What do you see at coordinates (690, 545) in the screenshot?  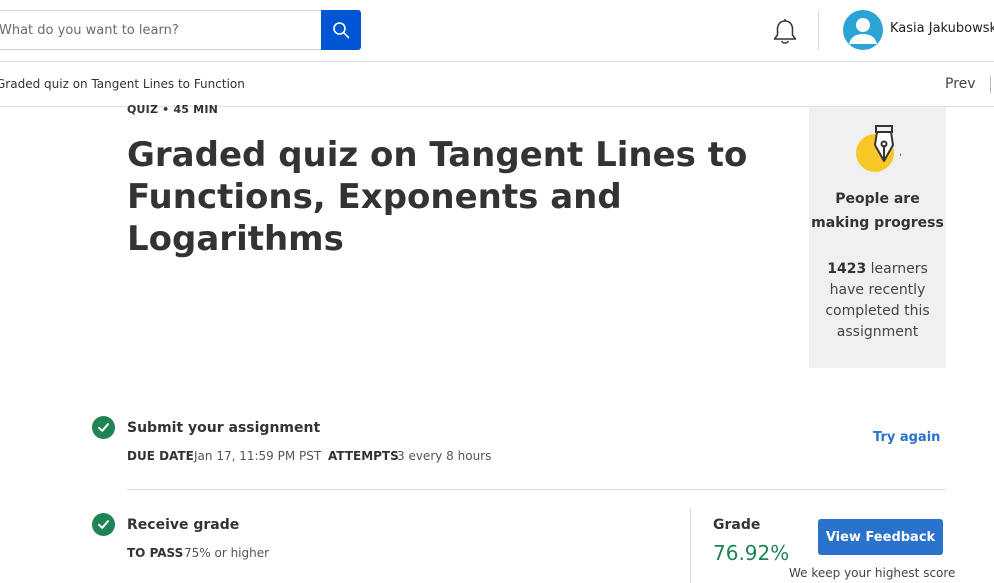 I see `grade-divider` at bounding box center [690, 545].